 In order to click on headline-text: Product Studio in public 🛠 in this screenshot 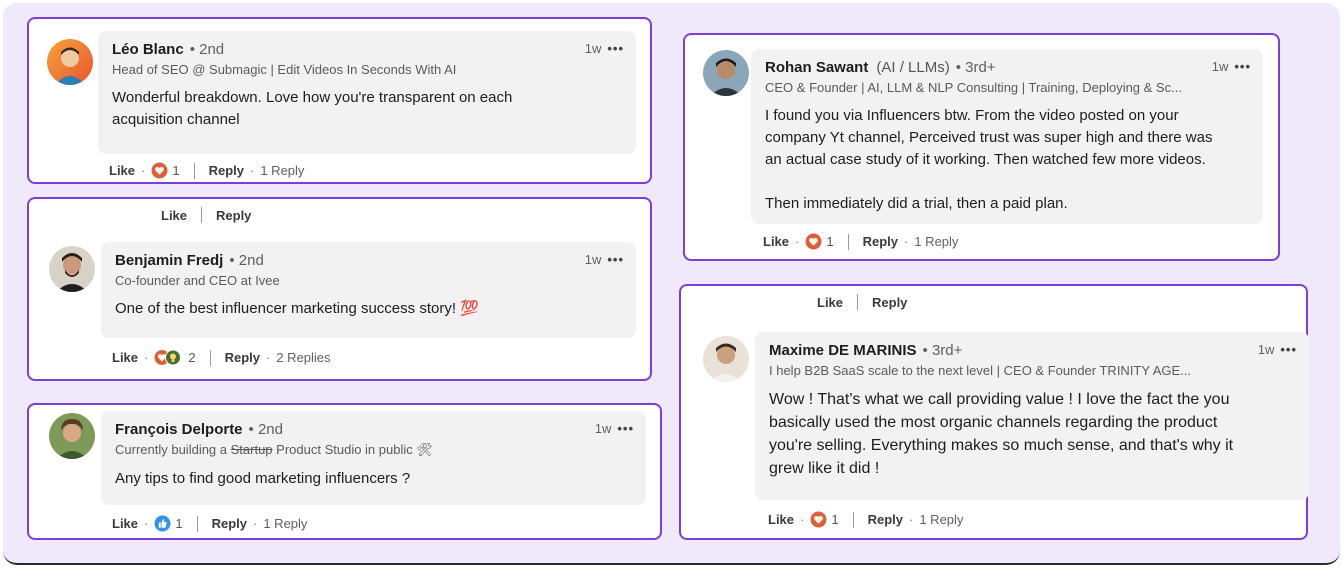, I will do `click(352, 449)`.